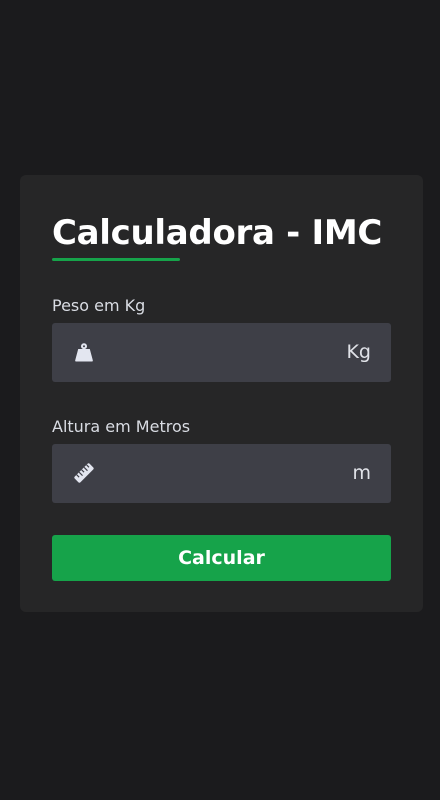  What do you see at coordinates (218, 473) in the screenshot?
I see `height-input` at bounding box center [218, 473].